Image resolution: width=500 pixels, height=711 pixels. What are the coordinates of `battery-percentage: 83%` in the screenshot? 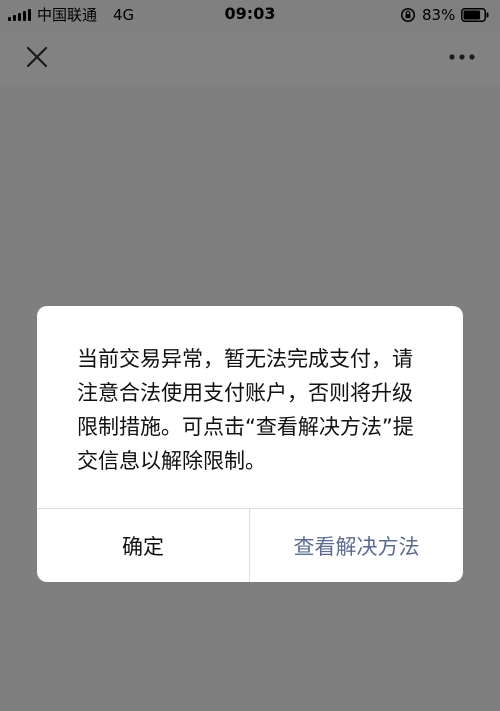 It's located at (439, 15).